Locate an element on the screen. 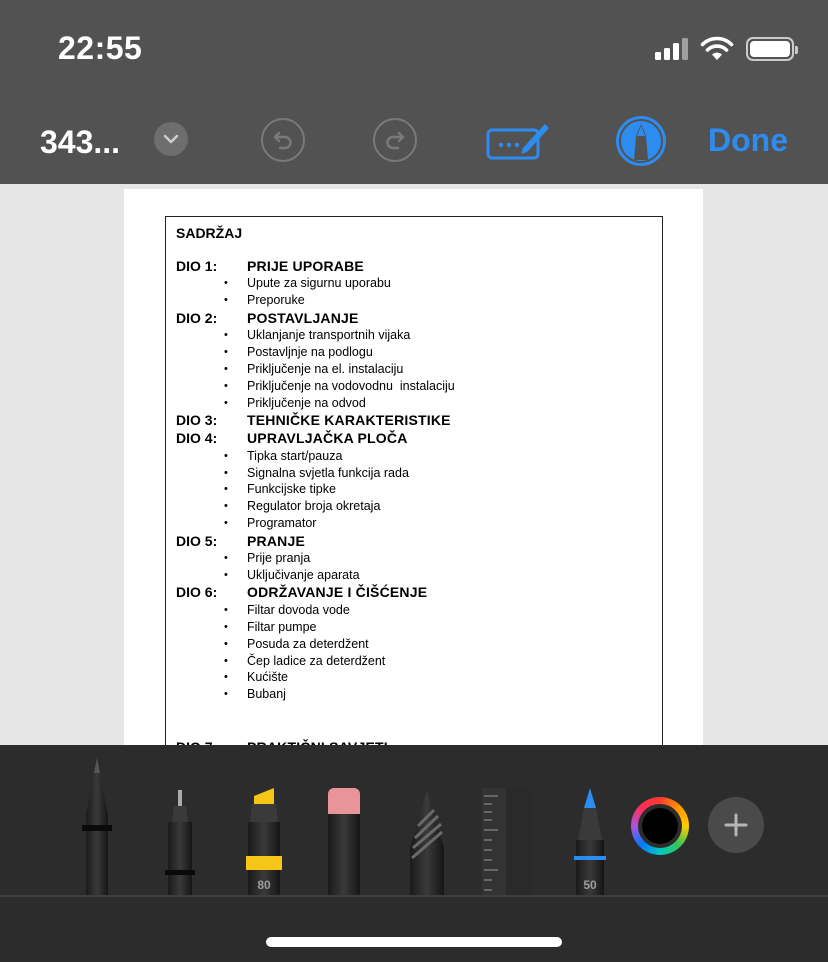  pen-tool is located at coordinates (97, 826).